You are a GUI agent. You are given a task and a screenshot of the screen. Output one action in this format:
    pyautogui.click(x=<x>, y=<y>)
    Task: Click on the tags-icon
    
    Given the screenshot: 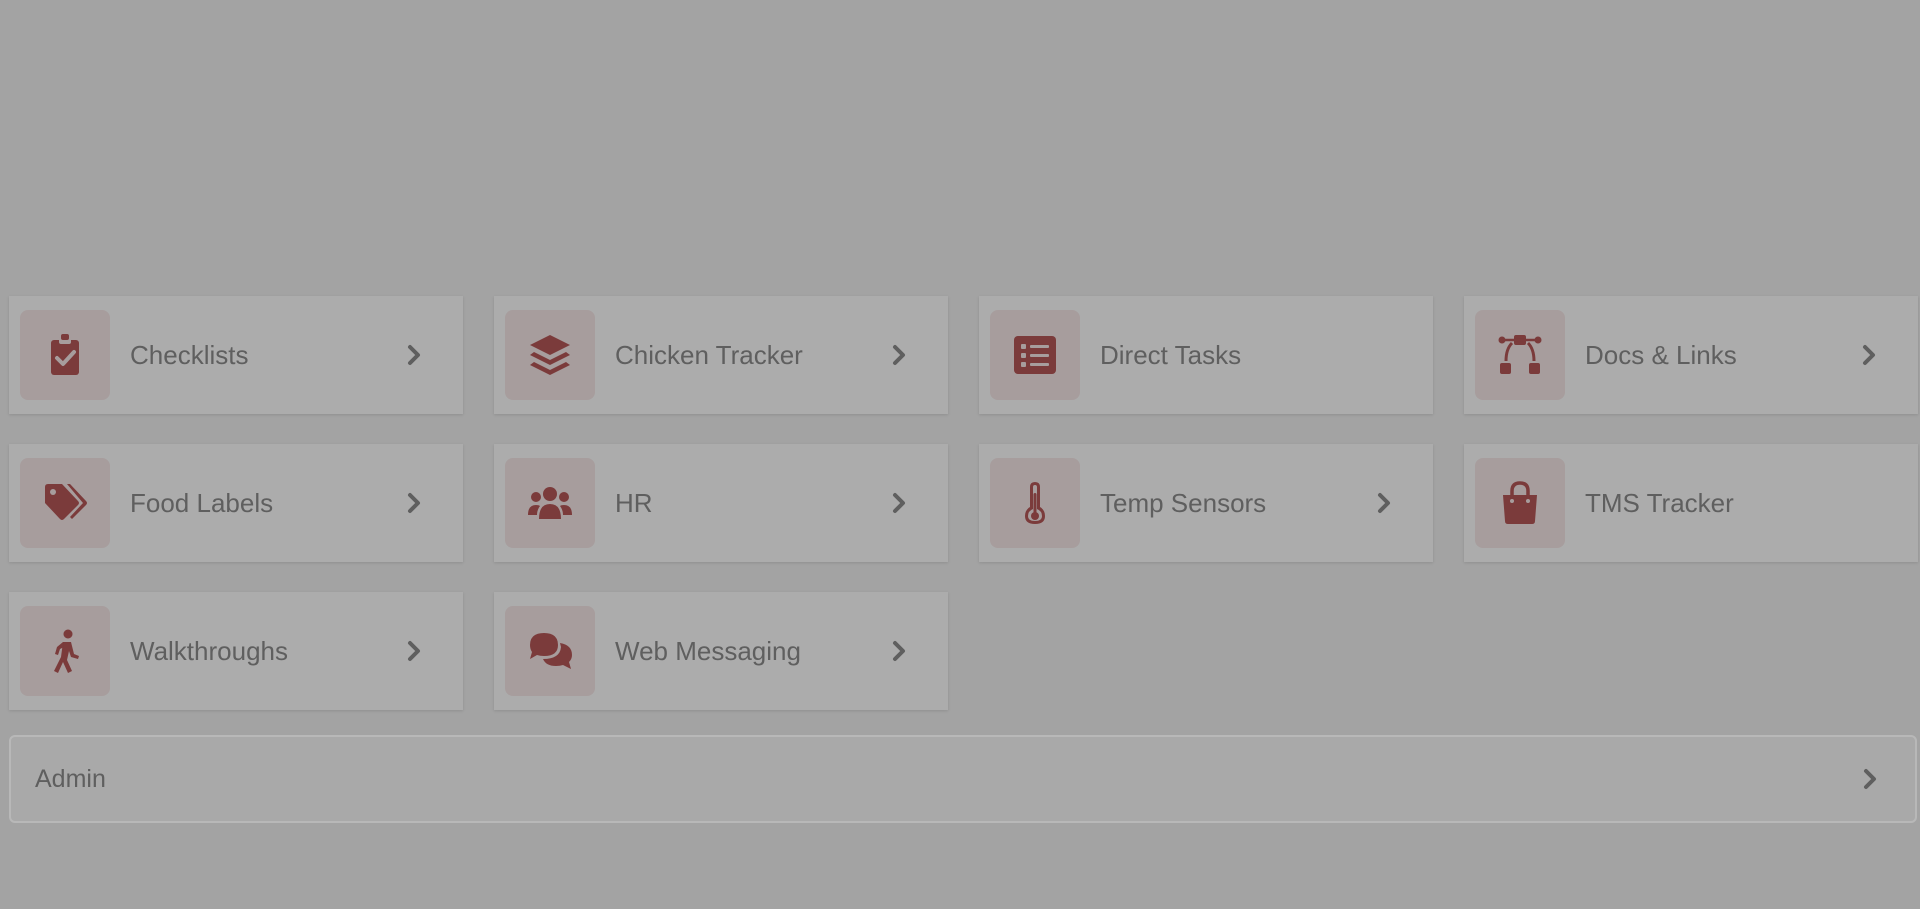 What is the action you would take?
    pyautogui.click(x=65, y=503)
    